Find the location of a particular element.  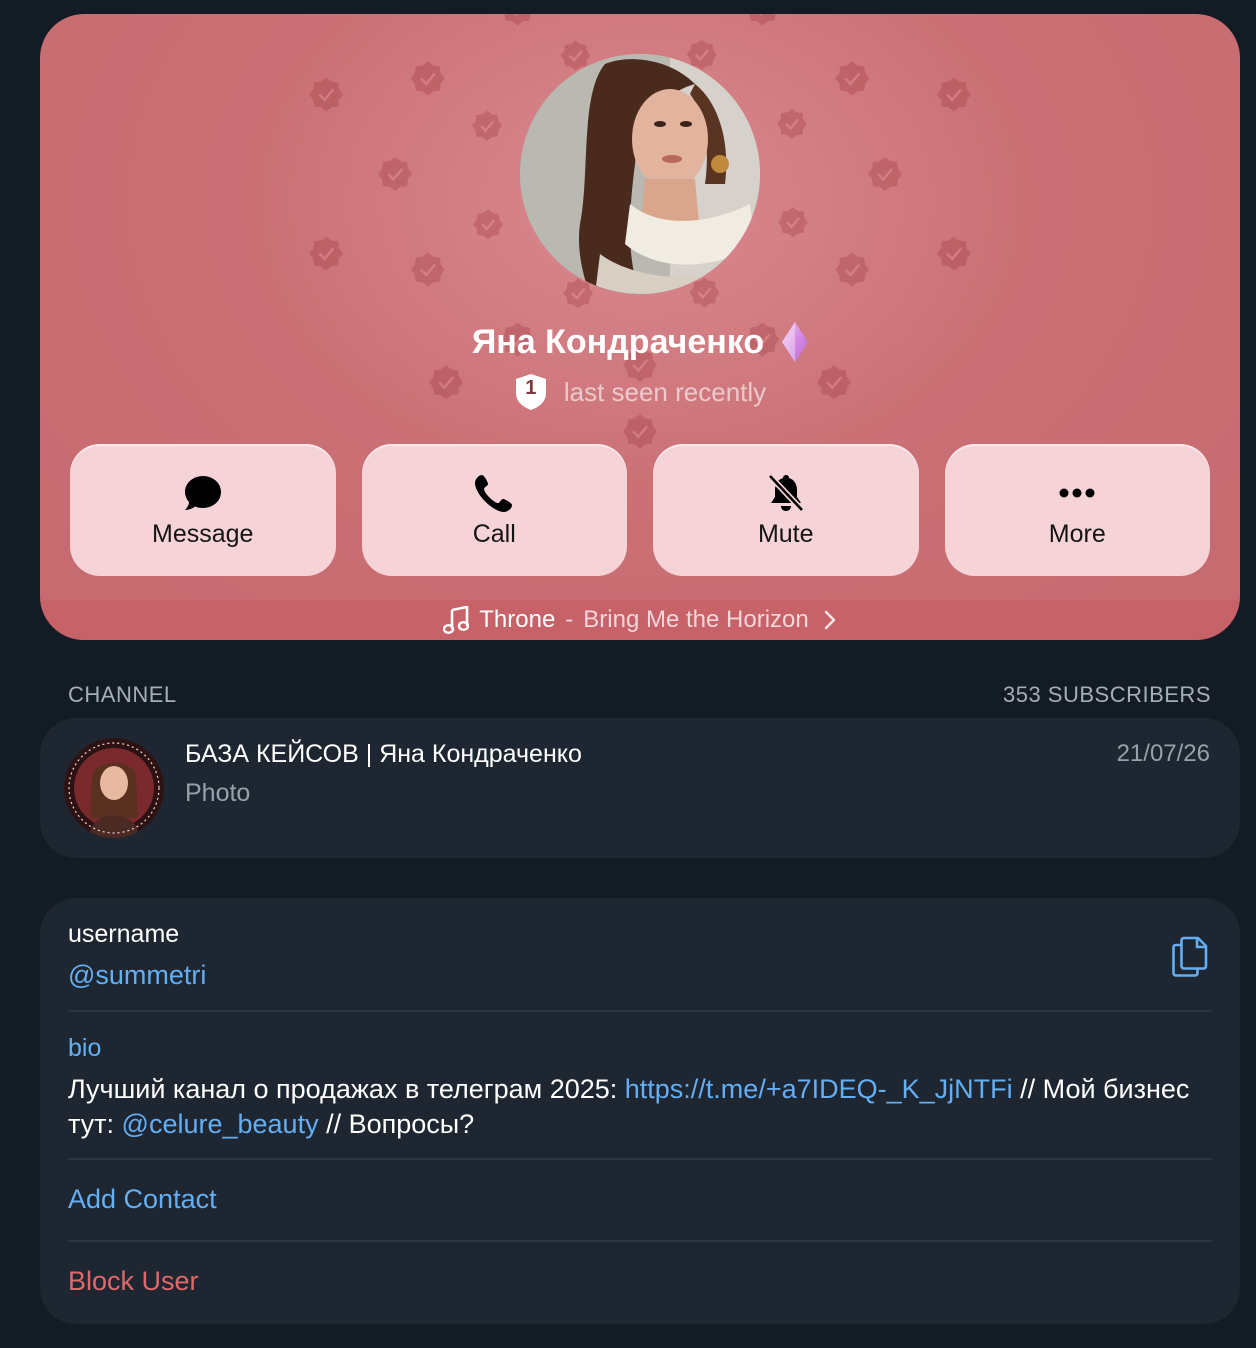

mute-button: Mute is located at coordinates (786, 510).